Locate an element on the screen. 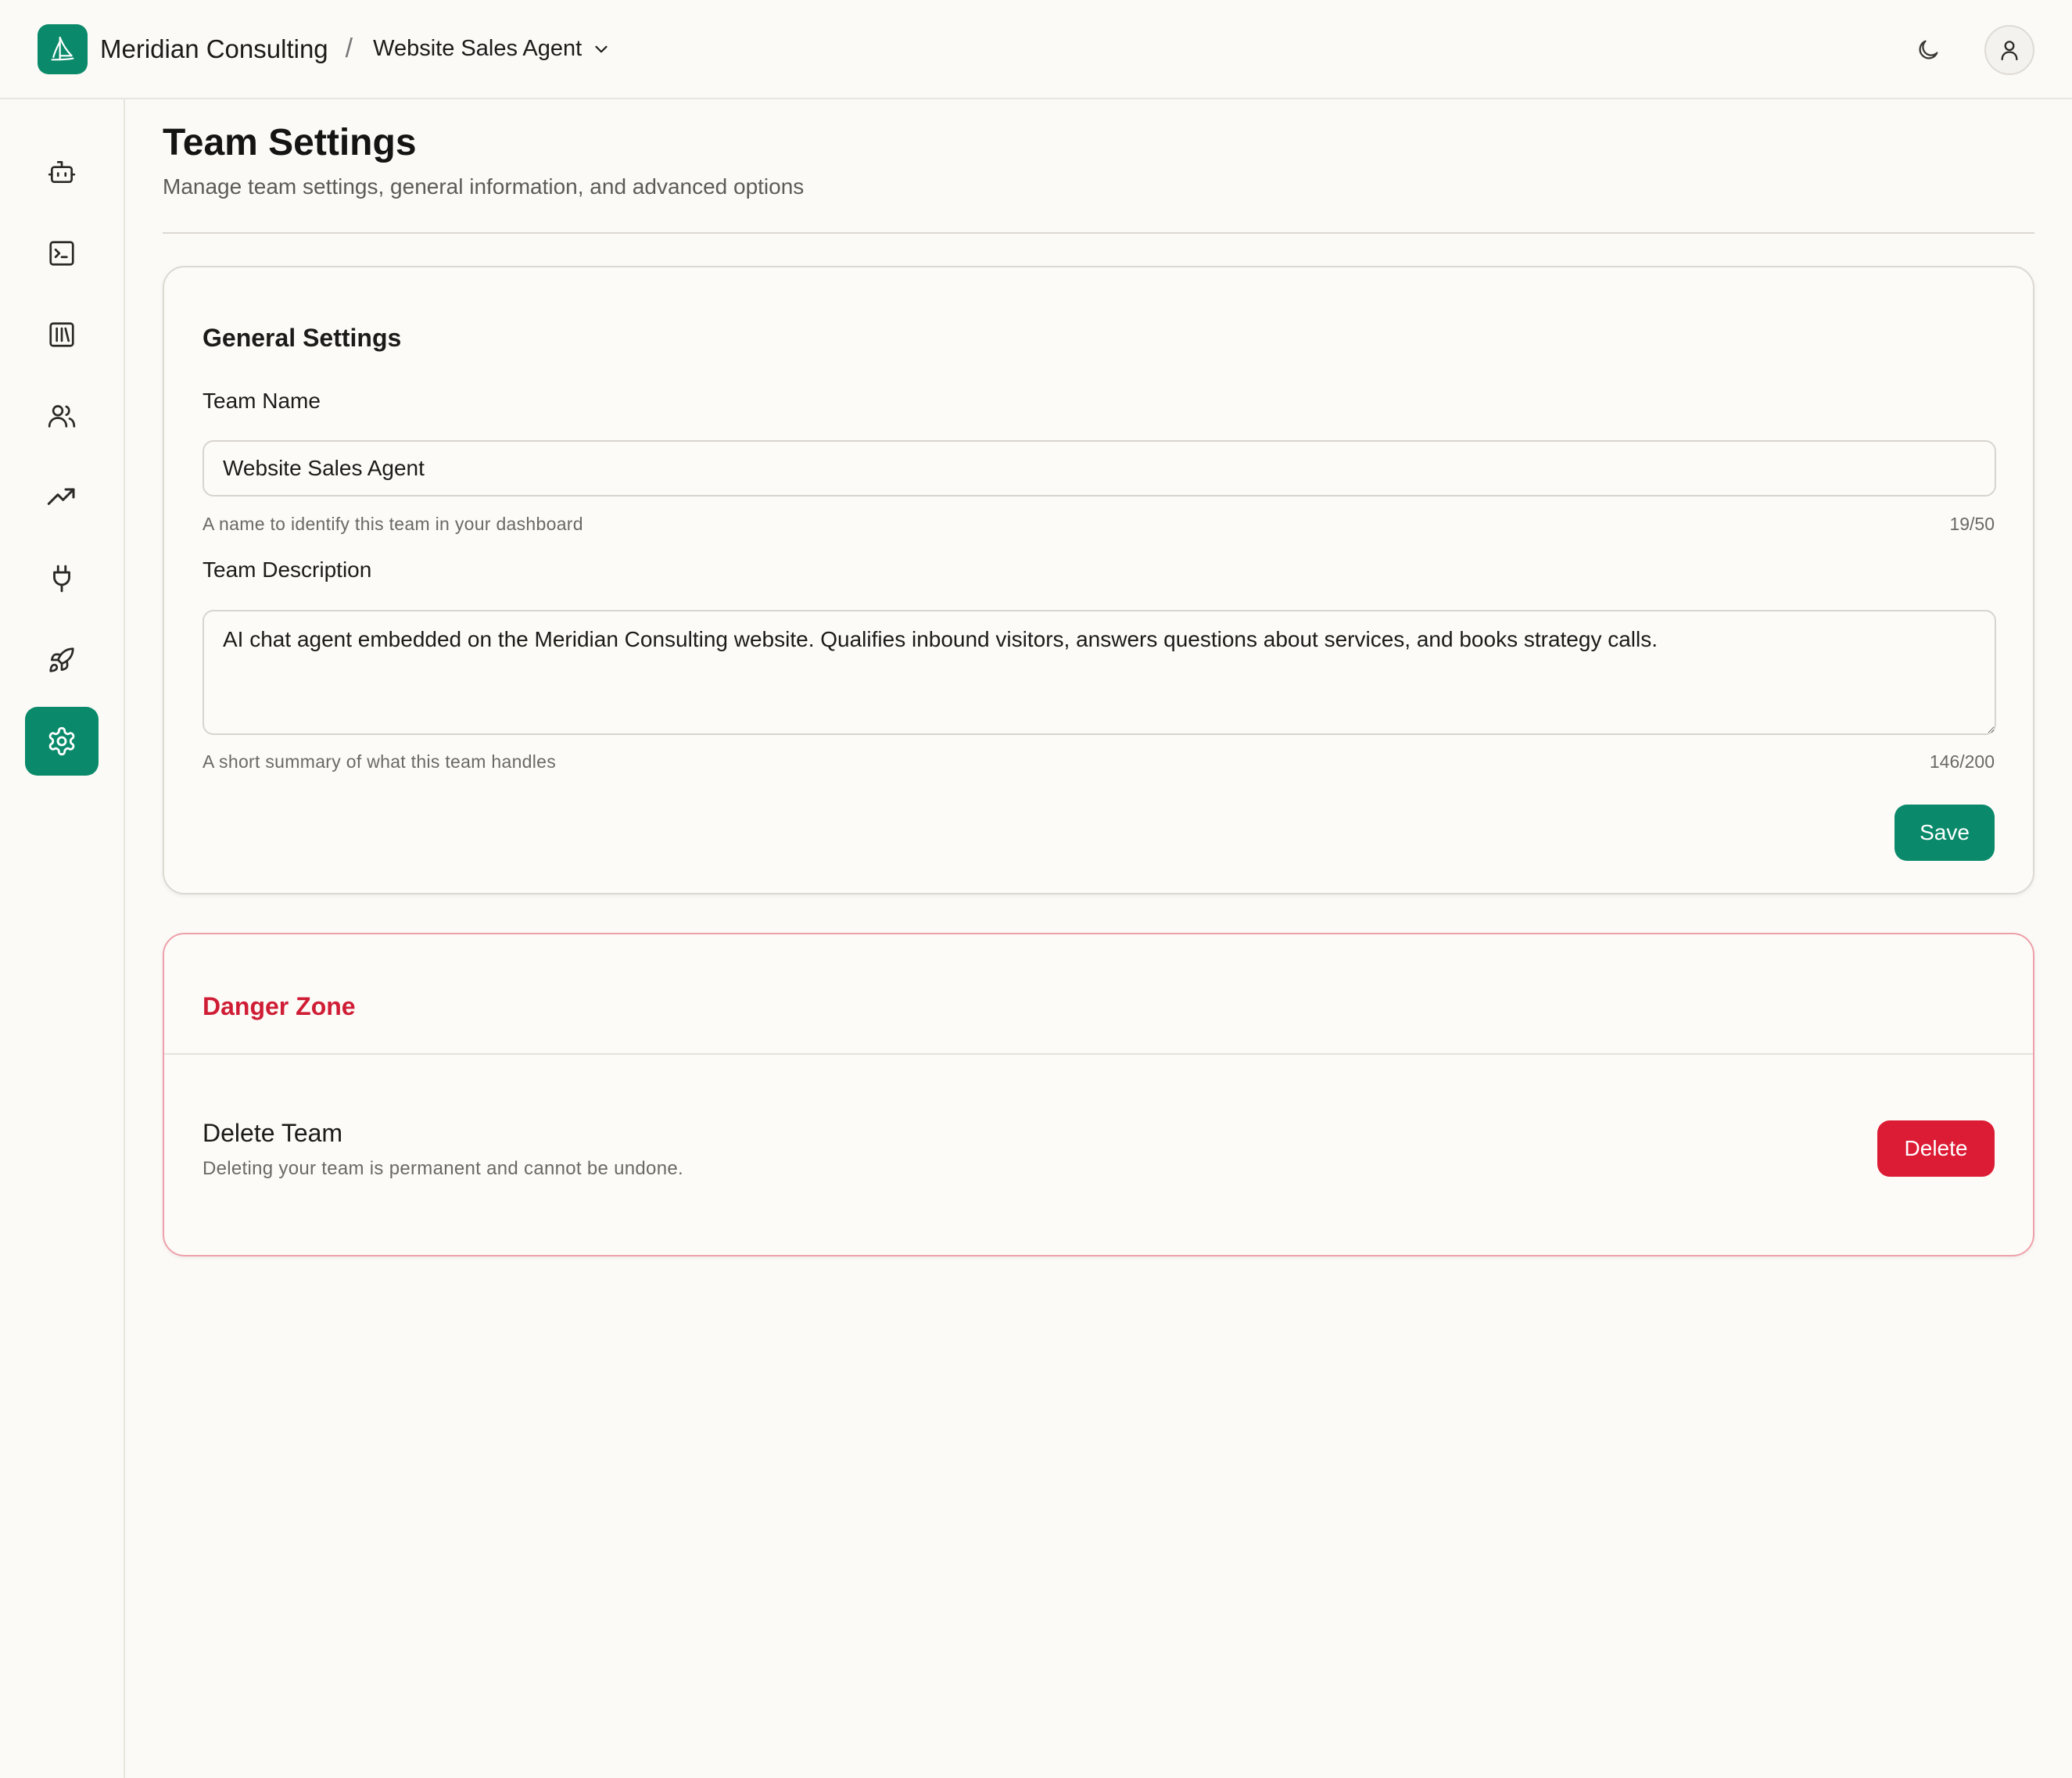  sidebar-item-console is located at coordinates (62, 254).